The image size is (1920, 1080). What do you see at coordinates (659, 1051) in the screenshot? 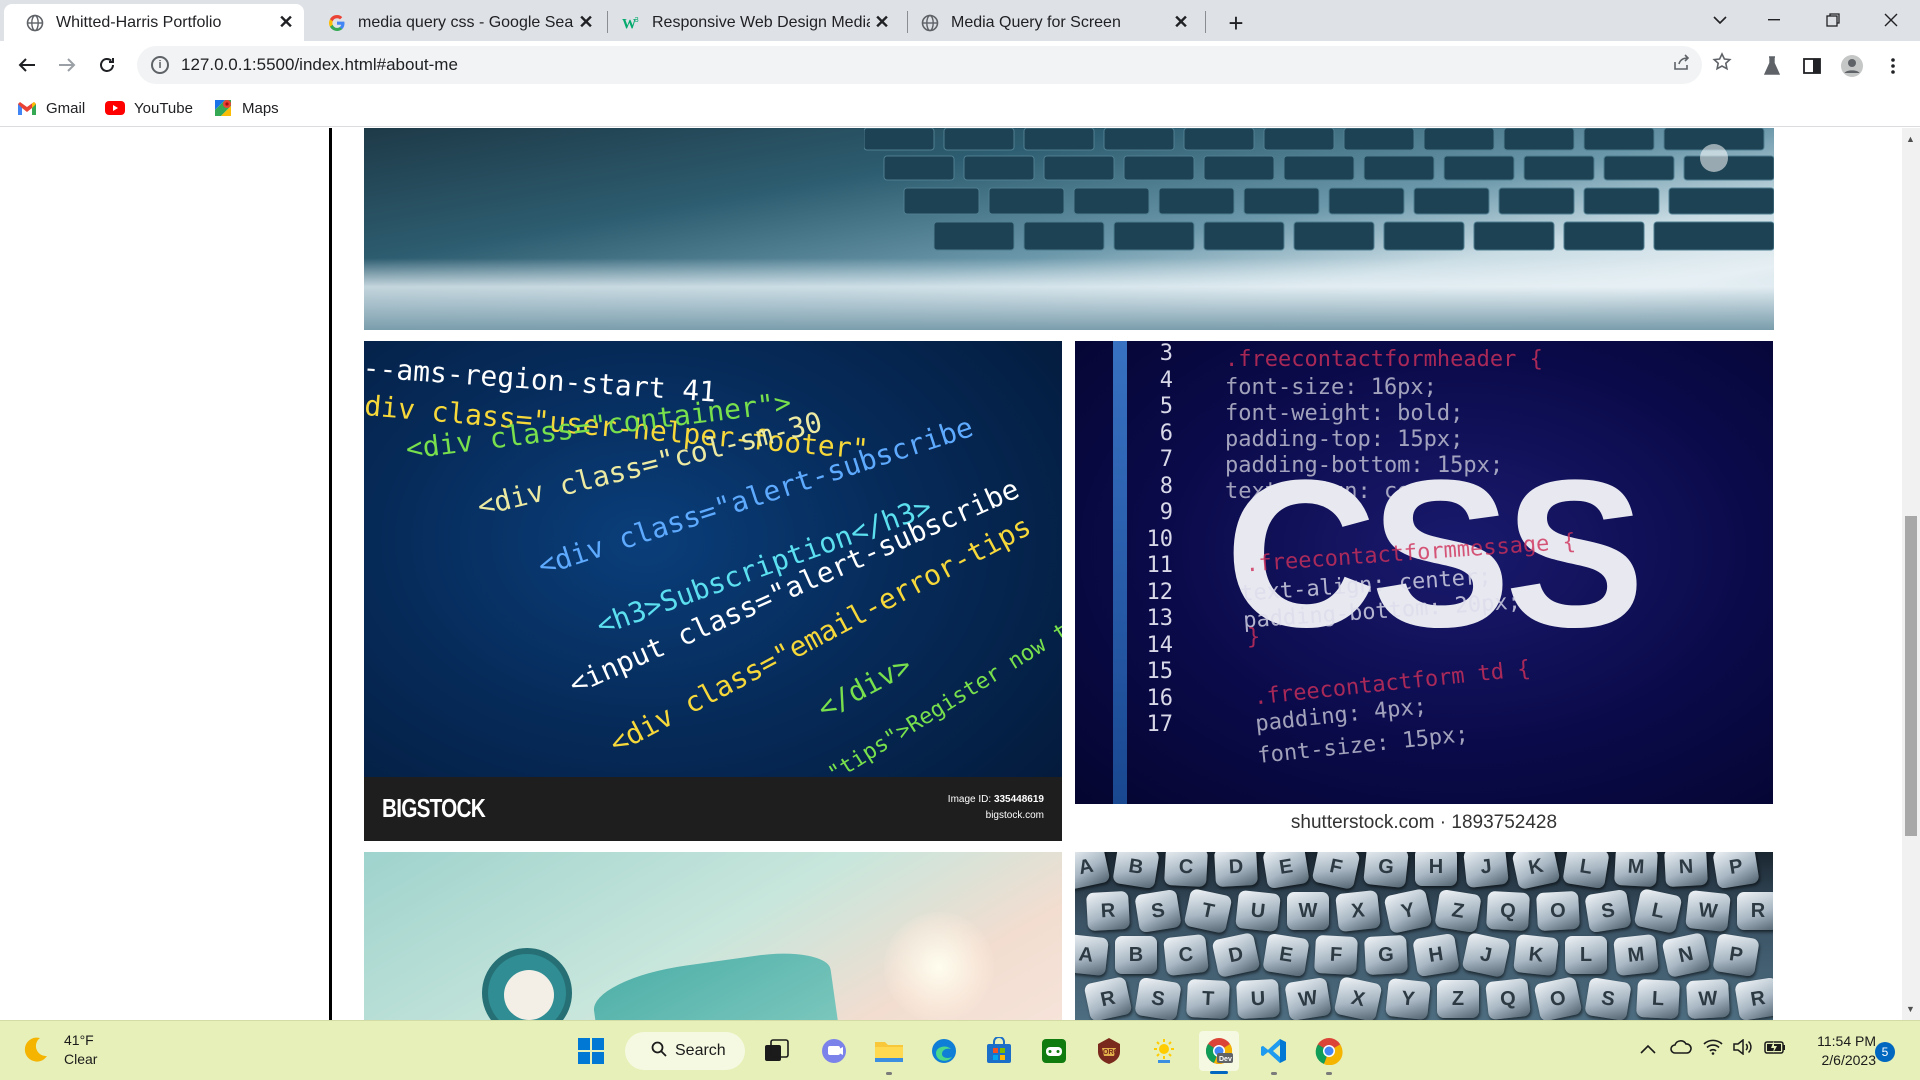
I see `search-icon` at bounding box center [659, 1051].